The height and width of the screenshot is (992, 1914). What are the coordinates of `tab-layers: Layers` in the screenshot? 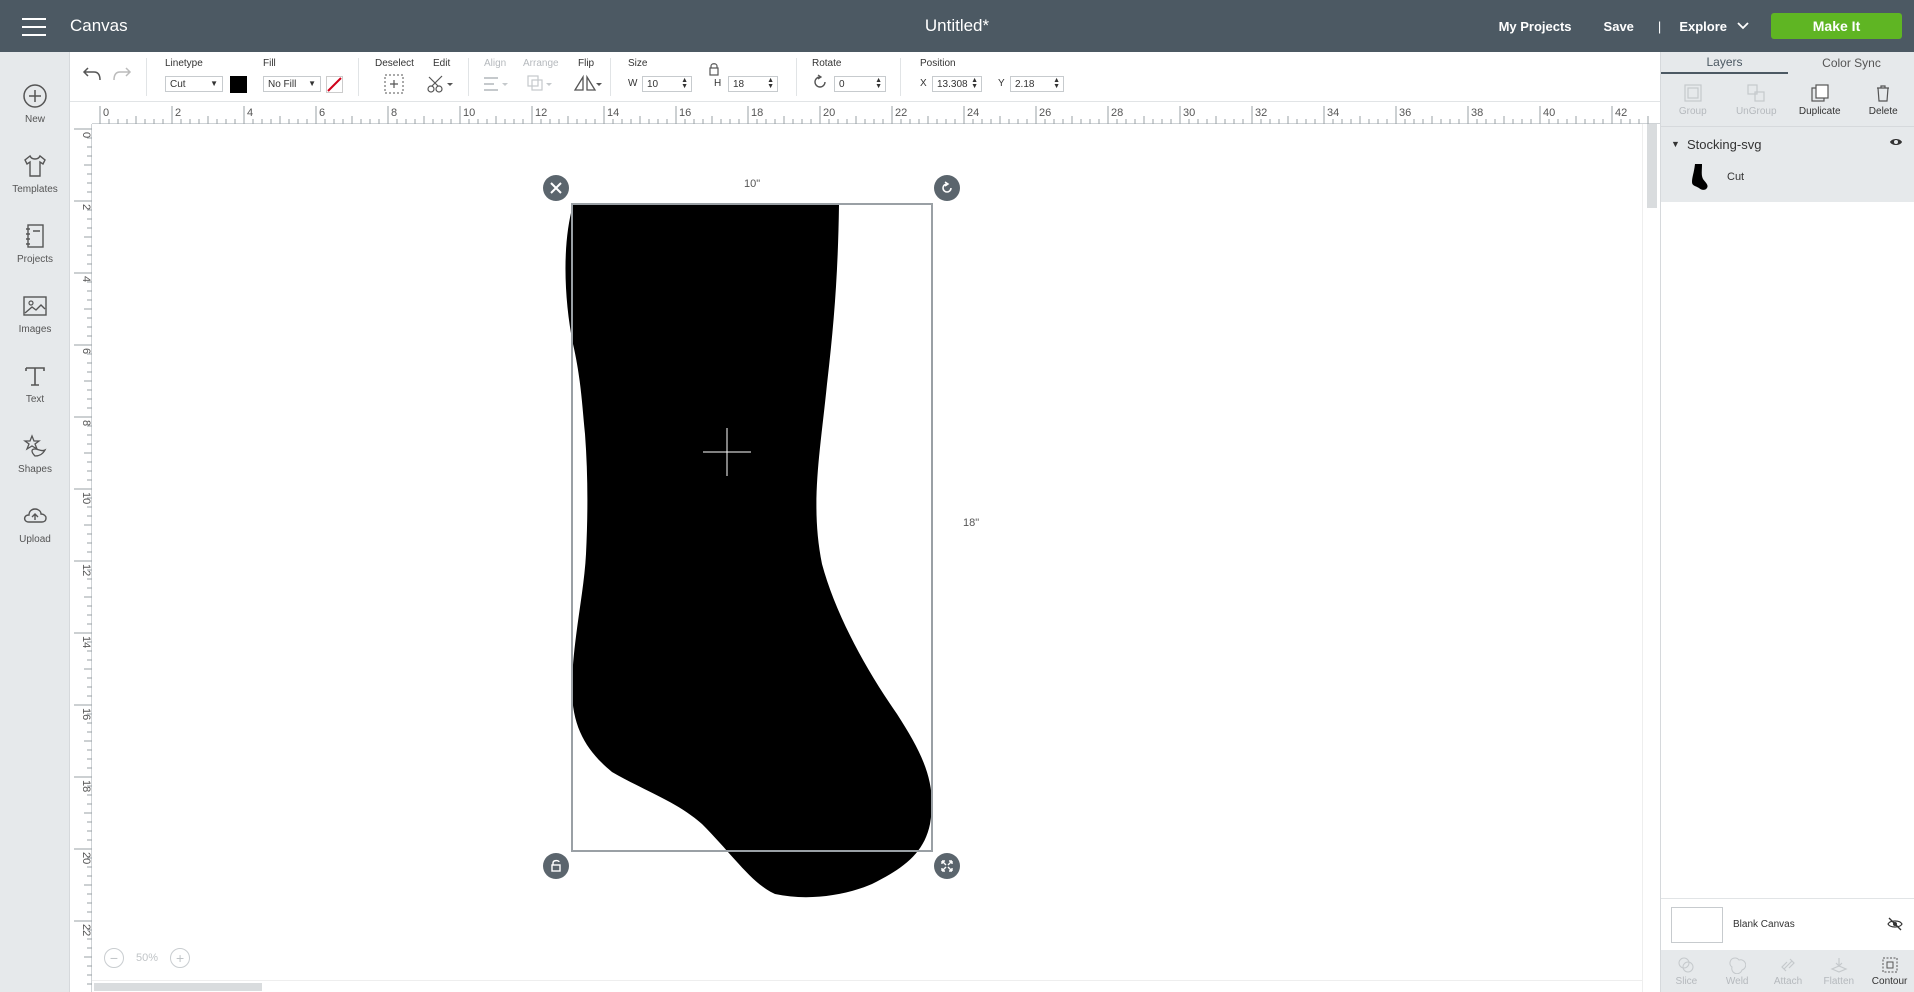 It's located at (1724, 63).